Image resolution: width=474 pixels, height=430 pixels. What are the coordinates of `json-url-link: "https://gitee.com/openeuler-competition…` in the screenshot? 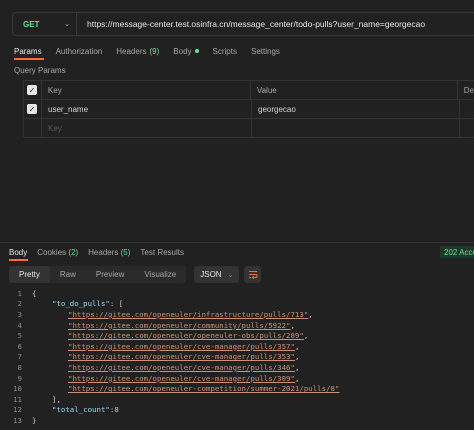 It's located at (203, 388).